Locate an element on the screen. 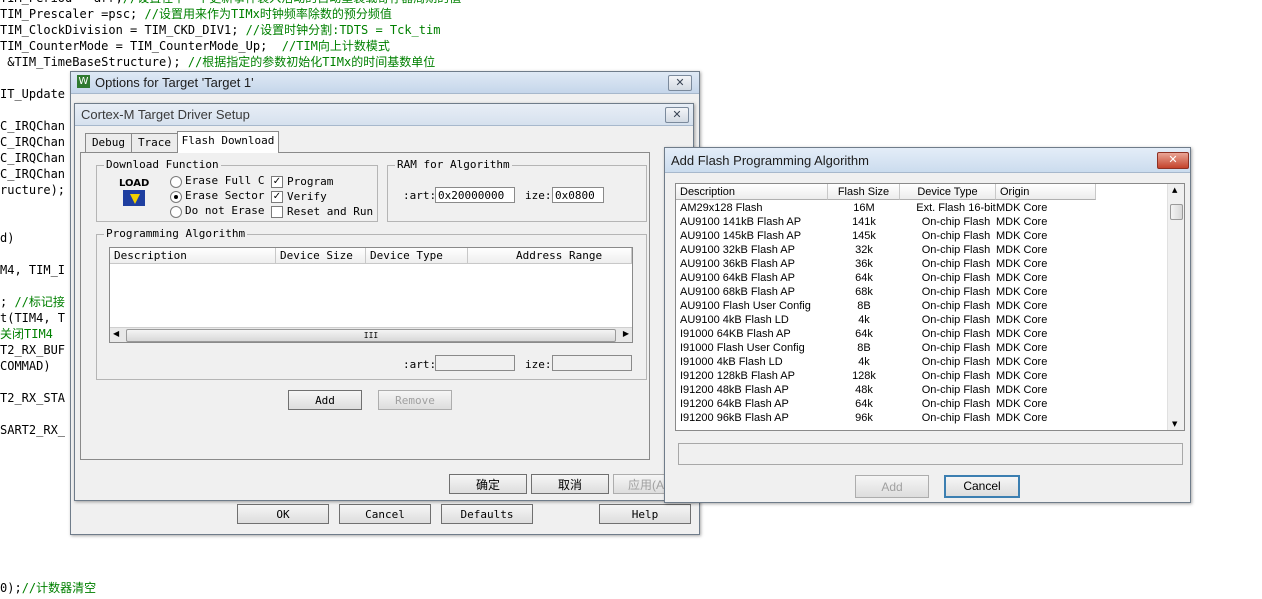 This screenshot has width=1262, height=599. driver-apply-button: 应用(A is located at coordinates (641, 484).